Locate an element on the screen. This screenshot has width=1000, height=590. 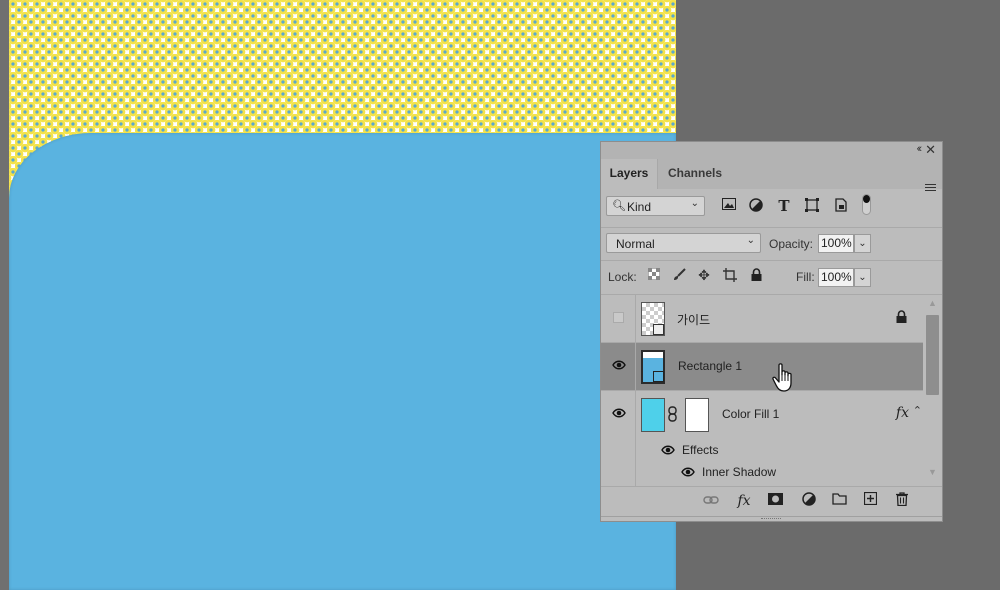
panel-tabs: Layers Channels is located at coordinates (771, 175).